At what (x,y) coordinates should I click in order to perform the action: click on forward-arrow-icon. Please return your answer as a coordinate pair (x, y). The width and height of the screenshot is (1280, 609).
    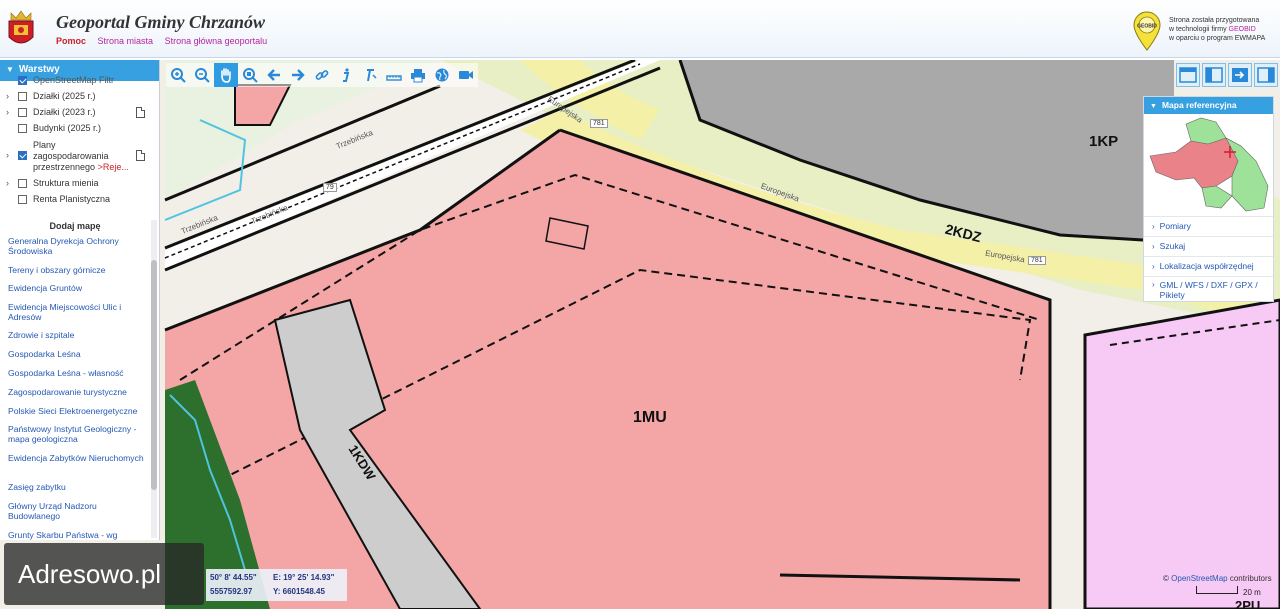
    Looking at the image, I should click on (298, 75).